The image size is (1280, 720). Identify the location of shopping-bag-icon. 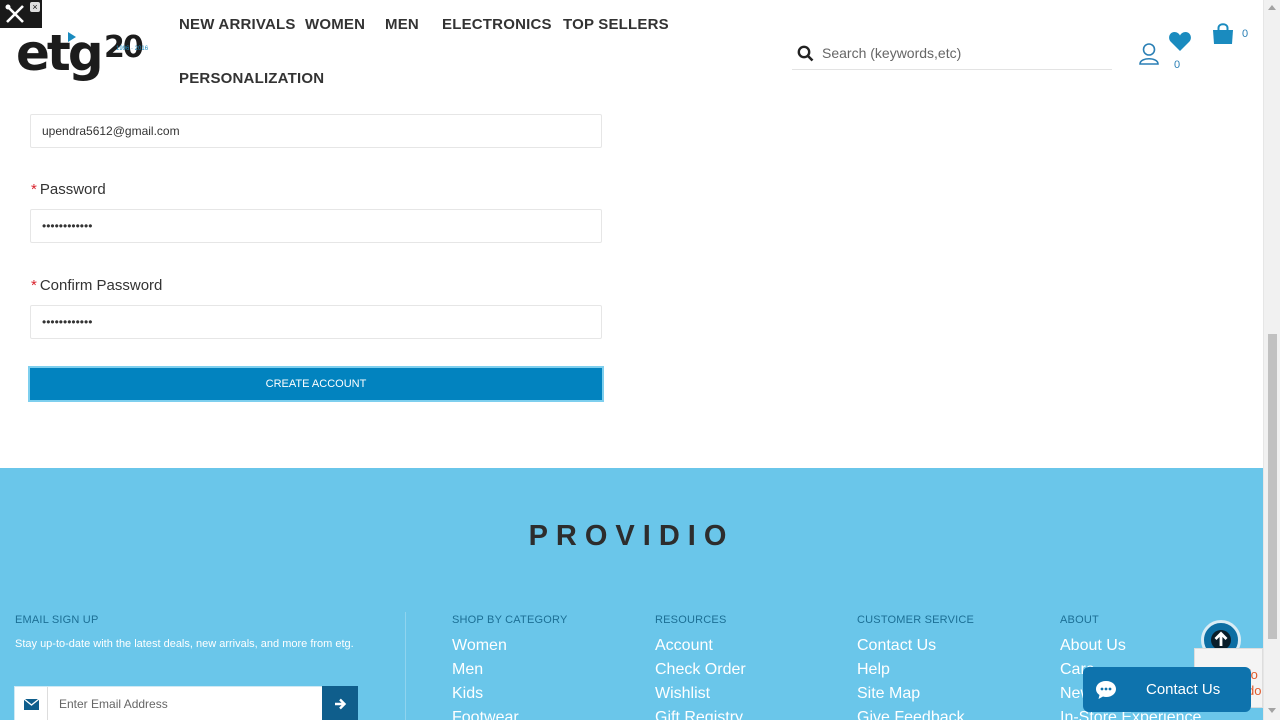
(1223, 34).